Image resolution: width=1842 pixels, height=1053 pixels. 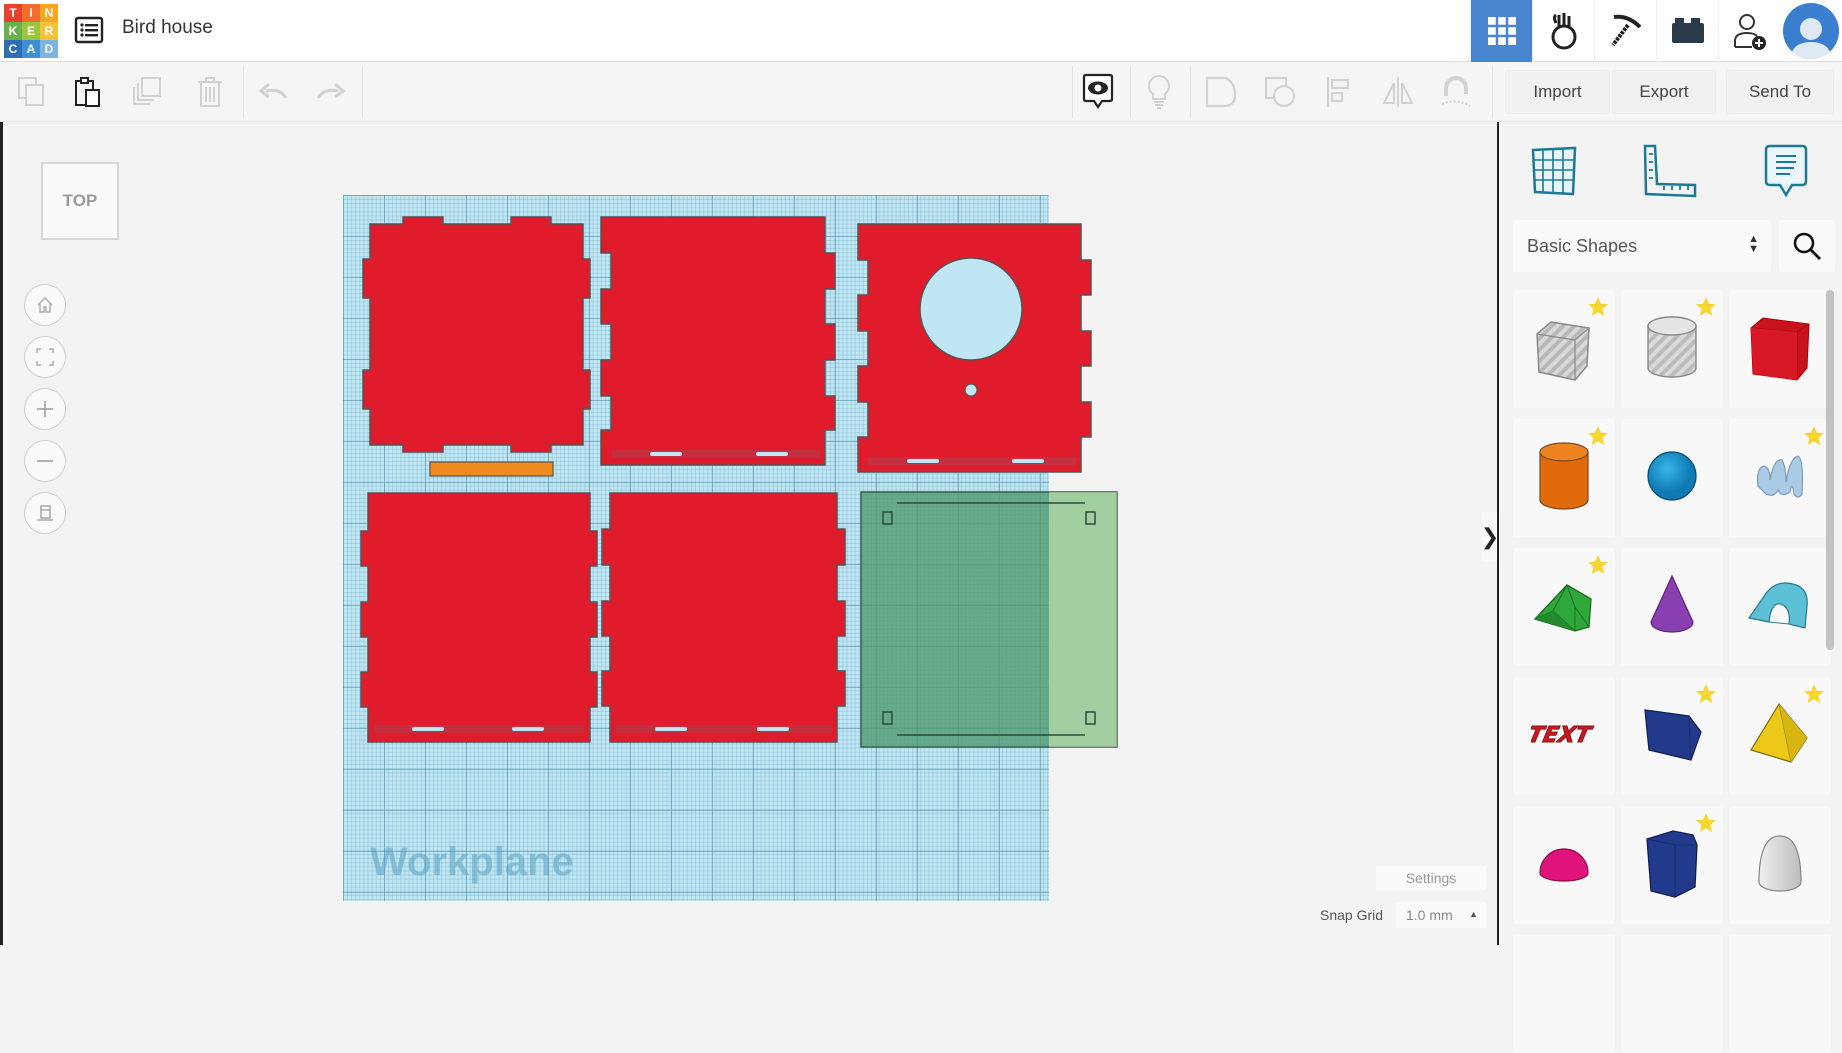 I want to click on shape-tile-polygon, so click(x=1672, y=736).